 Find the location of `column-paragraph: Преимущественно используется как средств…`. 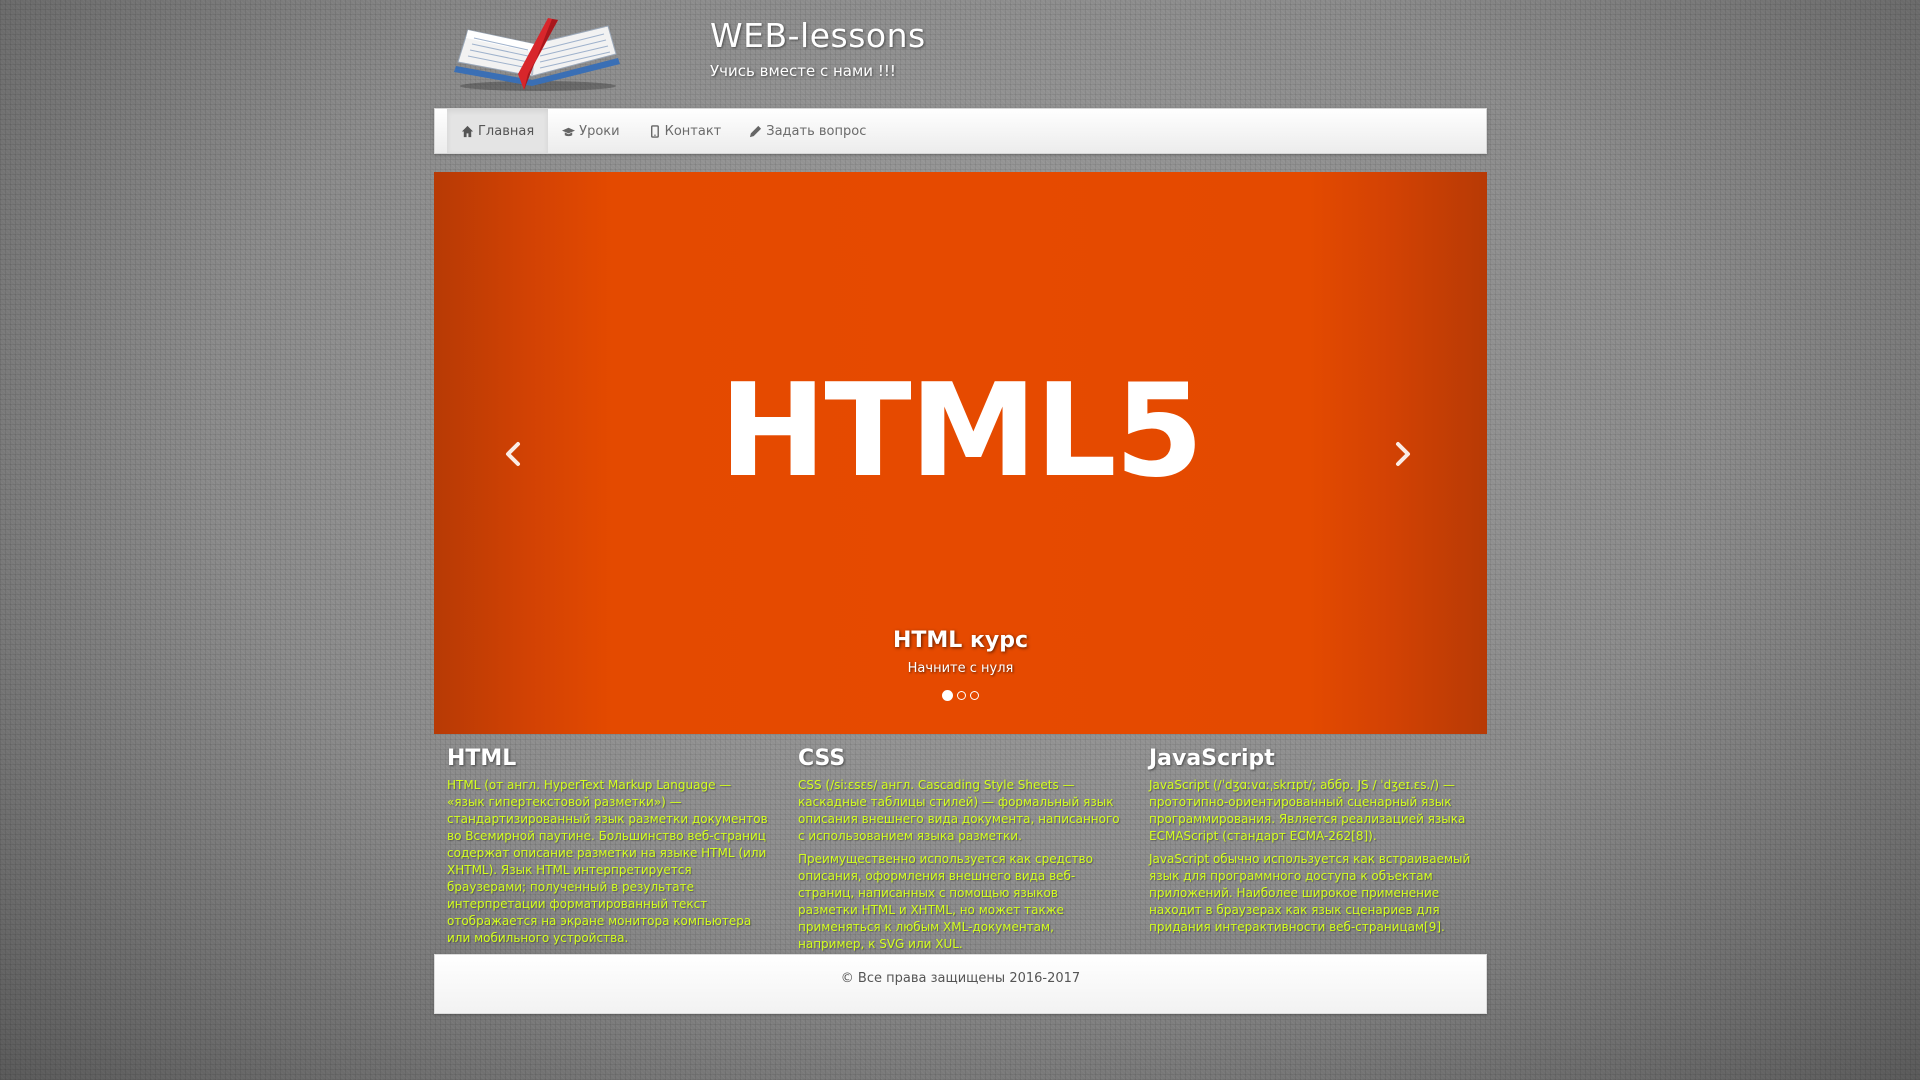

column-paragraph: Преимущественно используется как средств… is located at coordinates (945, 901).